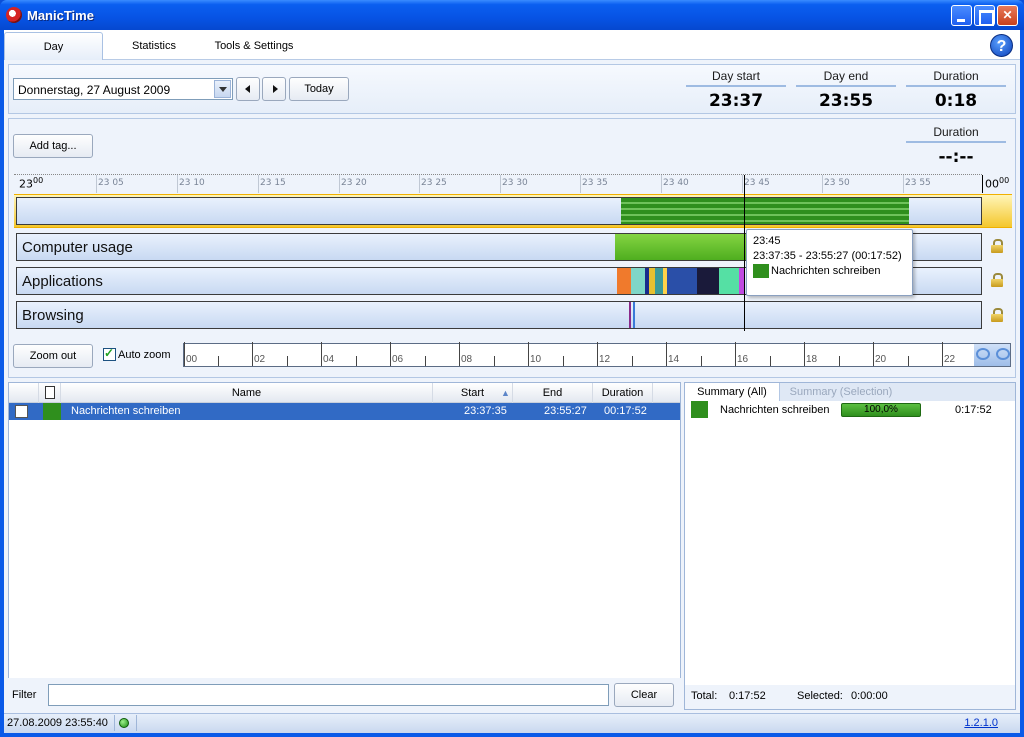 This screenshot has height=737, width=1024. Describe the element at coordinates (826, 271) in the screenshot. I see `tooltip-name: Nachrichten schreiben` at that location.